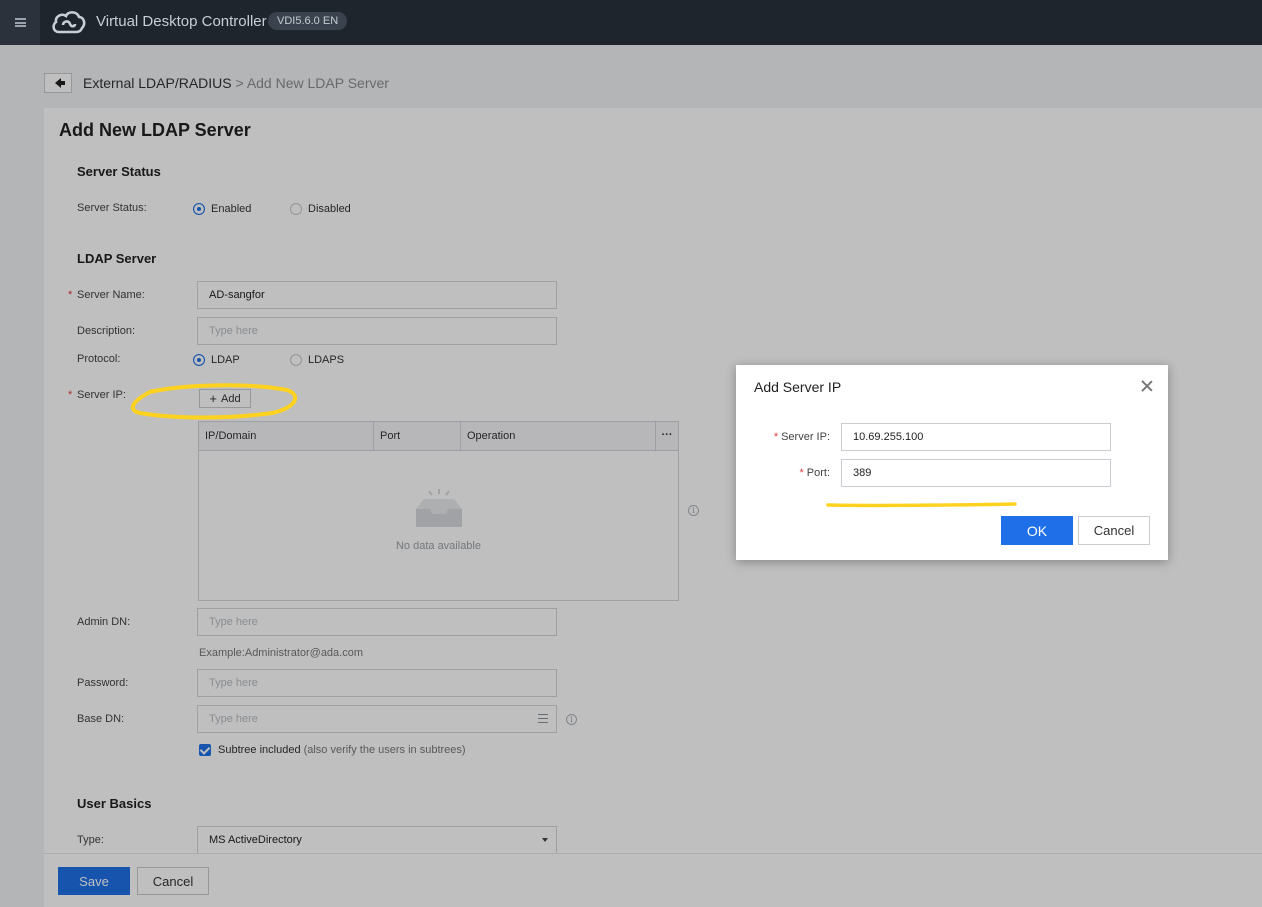 The width and height of the screenshot is (1262, 907). I want to click on menu-button, so click(20, 22).